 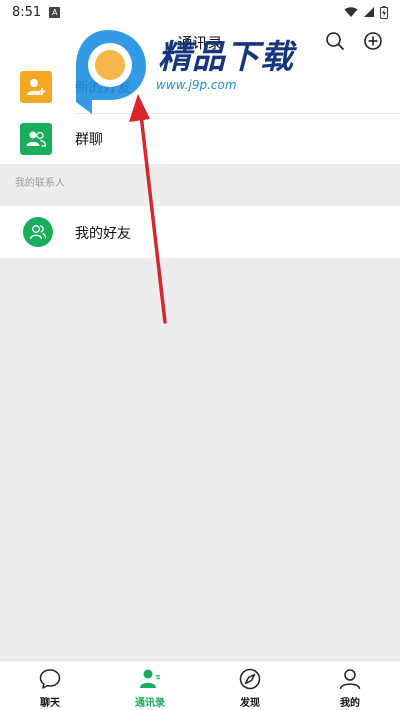 I want to click on add-friend-icon, so click(x=36, y=87).